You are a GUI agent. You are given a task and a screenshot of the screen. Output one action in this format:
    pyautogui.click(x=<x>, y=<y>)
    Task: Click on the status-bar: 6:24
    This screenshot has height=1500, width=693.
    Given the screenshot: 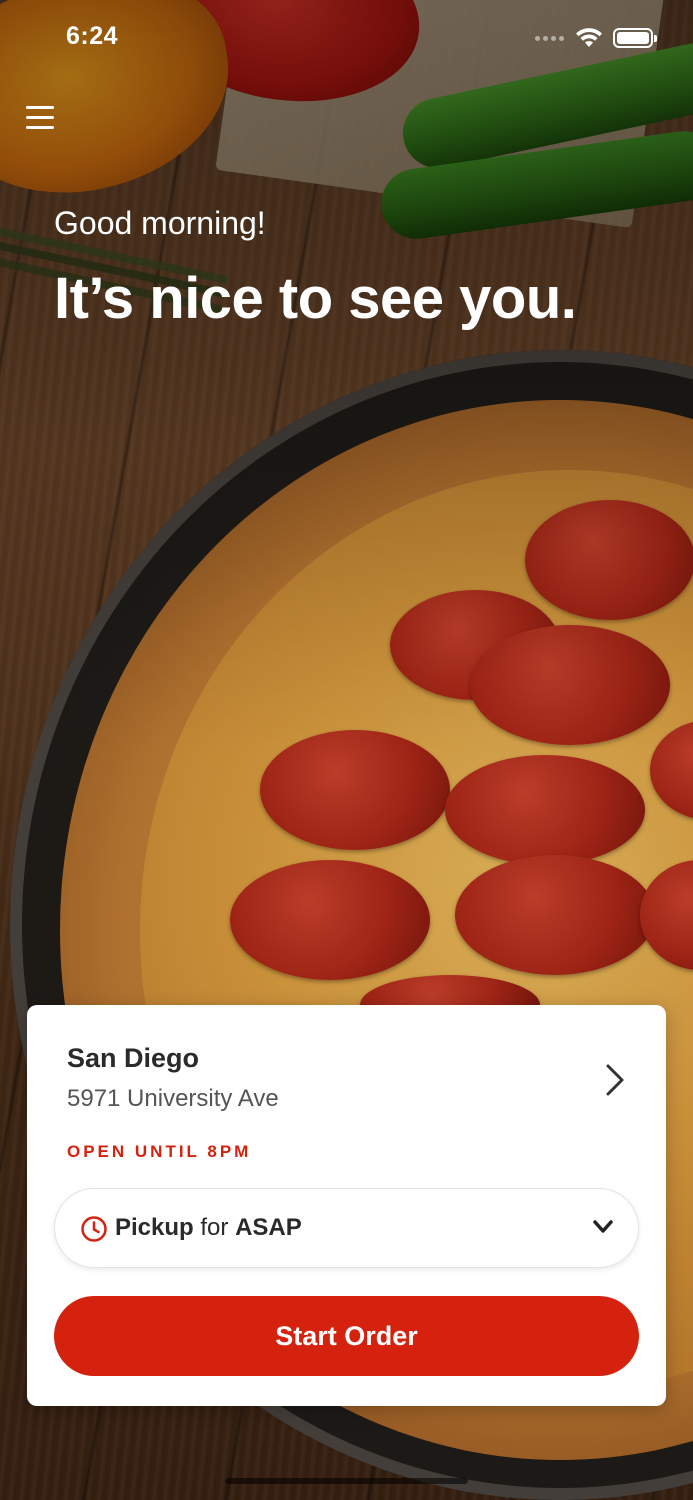 What is the action you would take?
    pyautogui.click(x=346, y=40)
    